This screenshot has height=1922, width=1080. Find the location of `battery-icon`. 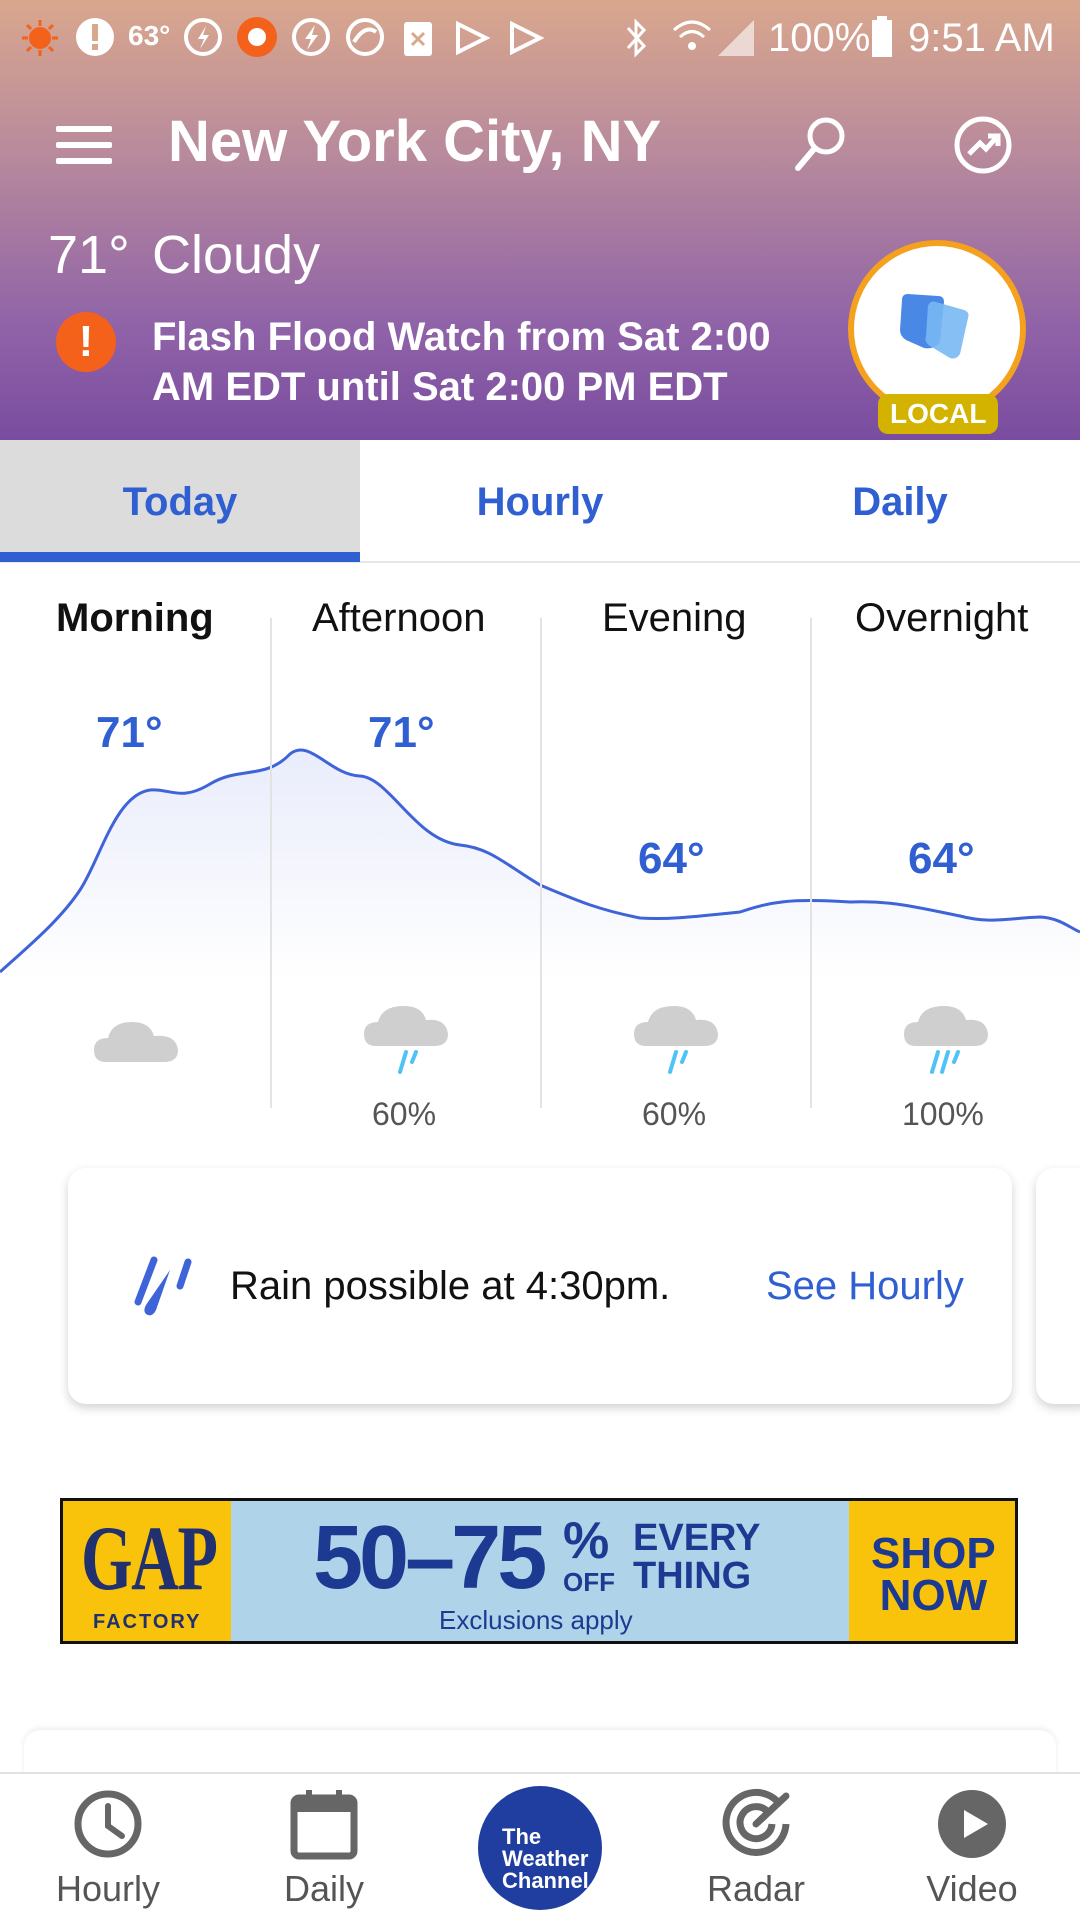

battery-icon is located at coordinates (882, 36).